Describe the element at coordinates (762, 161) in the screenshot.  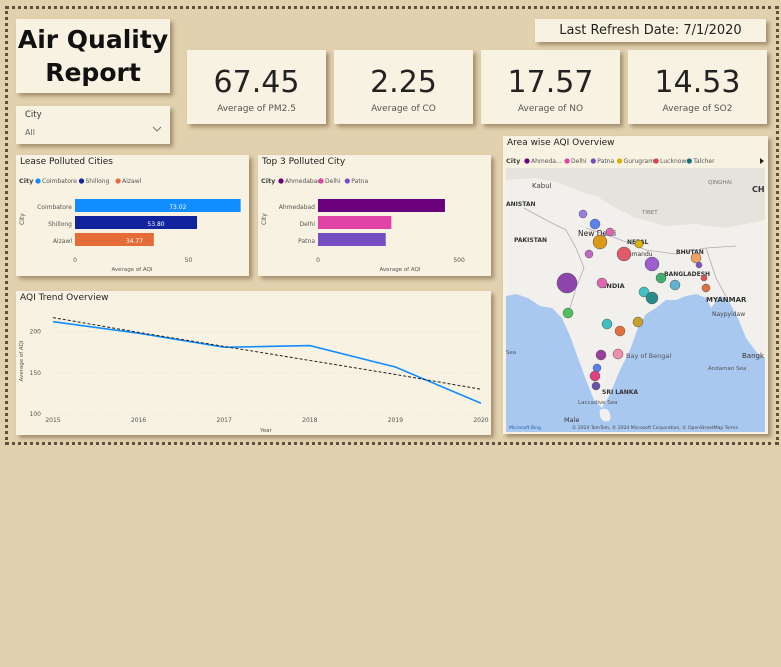
I see `legend-next-icon` at that location.